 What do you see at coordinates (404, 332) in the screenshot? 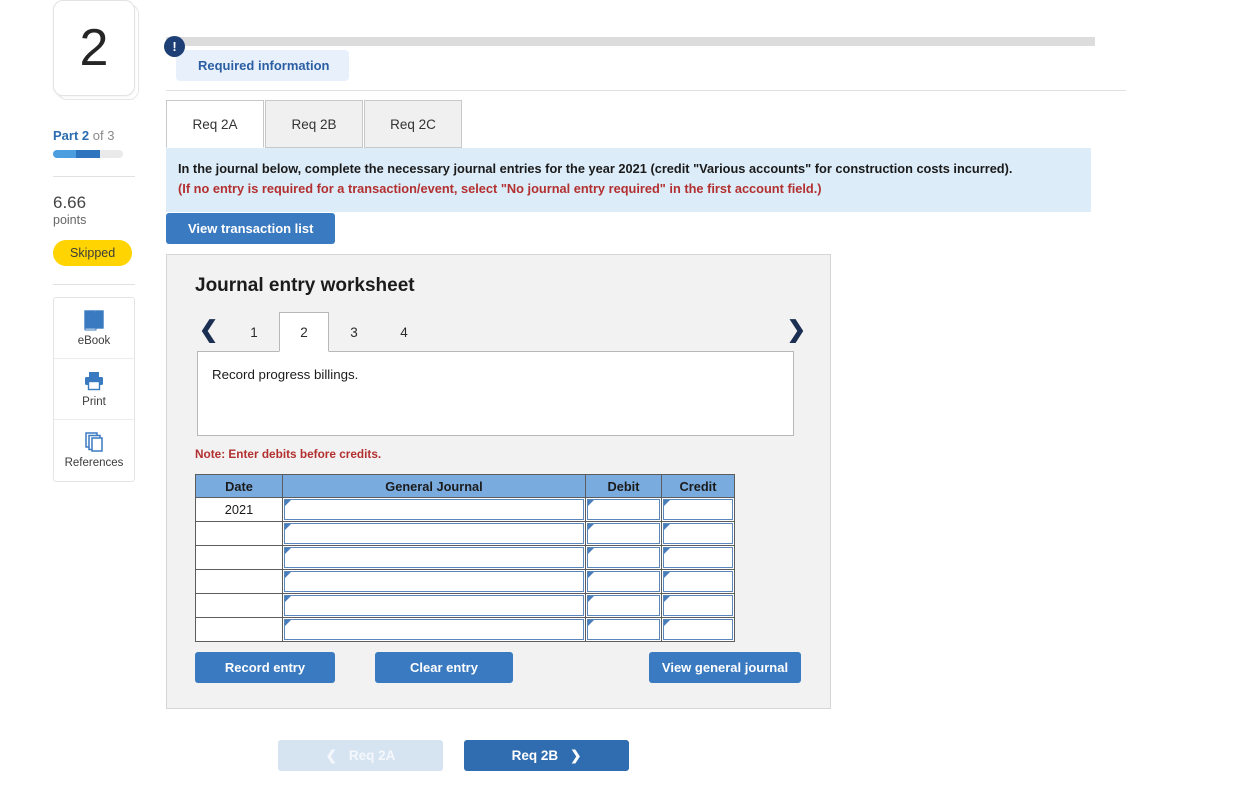
I see `worksheet-page-4: 4` at bounding box center [404, 332].